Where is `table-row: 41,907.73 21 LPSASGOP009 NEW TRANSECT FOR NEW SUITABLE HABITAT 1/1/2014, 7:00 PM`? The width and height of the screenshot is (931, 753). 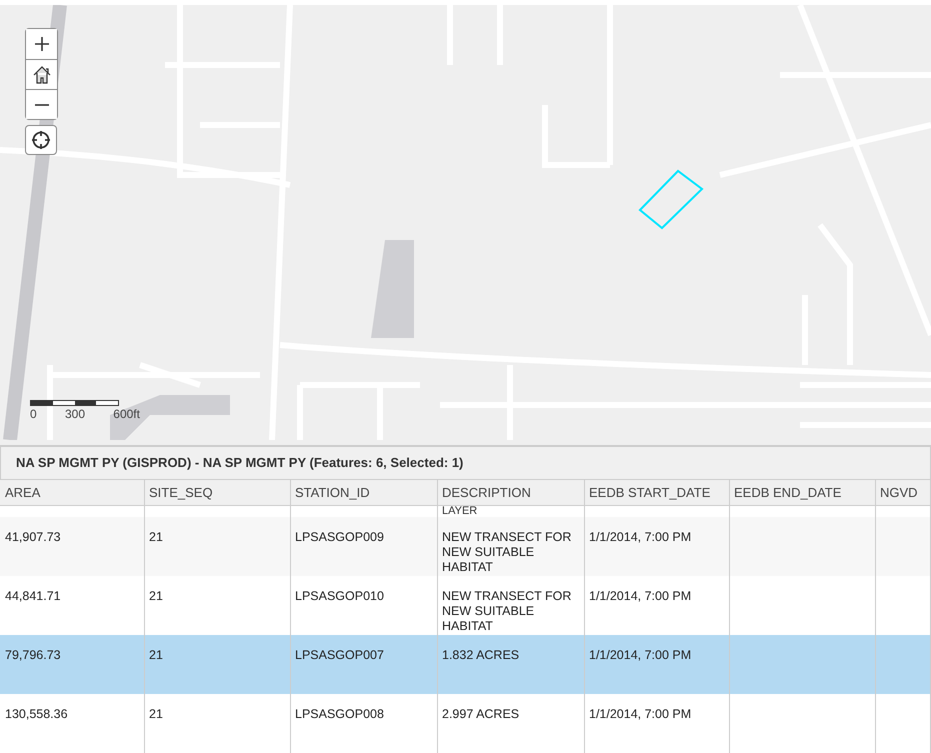 table-row: 41,907.73 21 LPSASGOP009 NEW TRANSECT FOR NEW SUITABLE HABITAT 1/1/2014, 7:00 PM is located at coordinates (465, 546).